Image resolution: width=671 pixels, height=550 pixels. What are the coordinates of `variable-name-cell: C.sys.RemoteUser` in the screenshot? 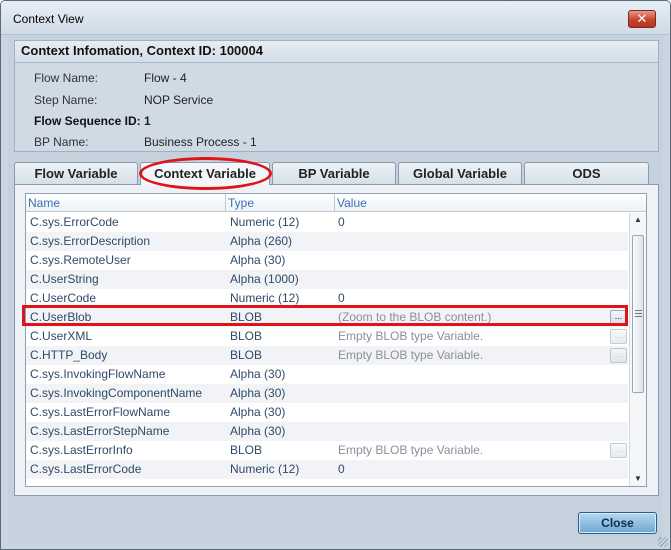 It's located at (80, 260).